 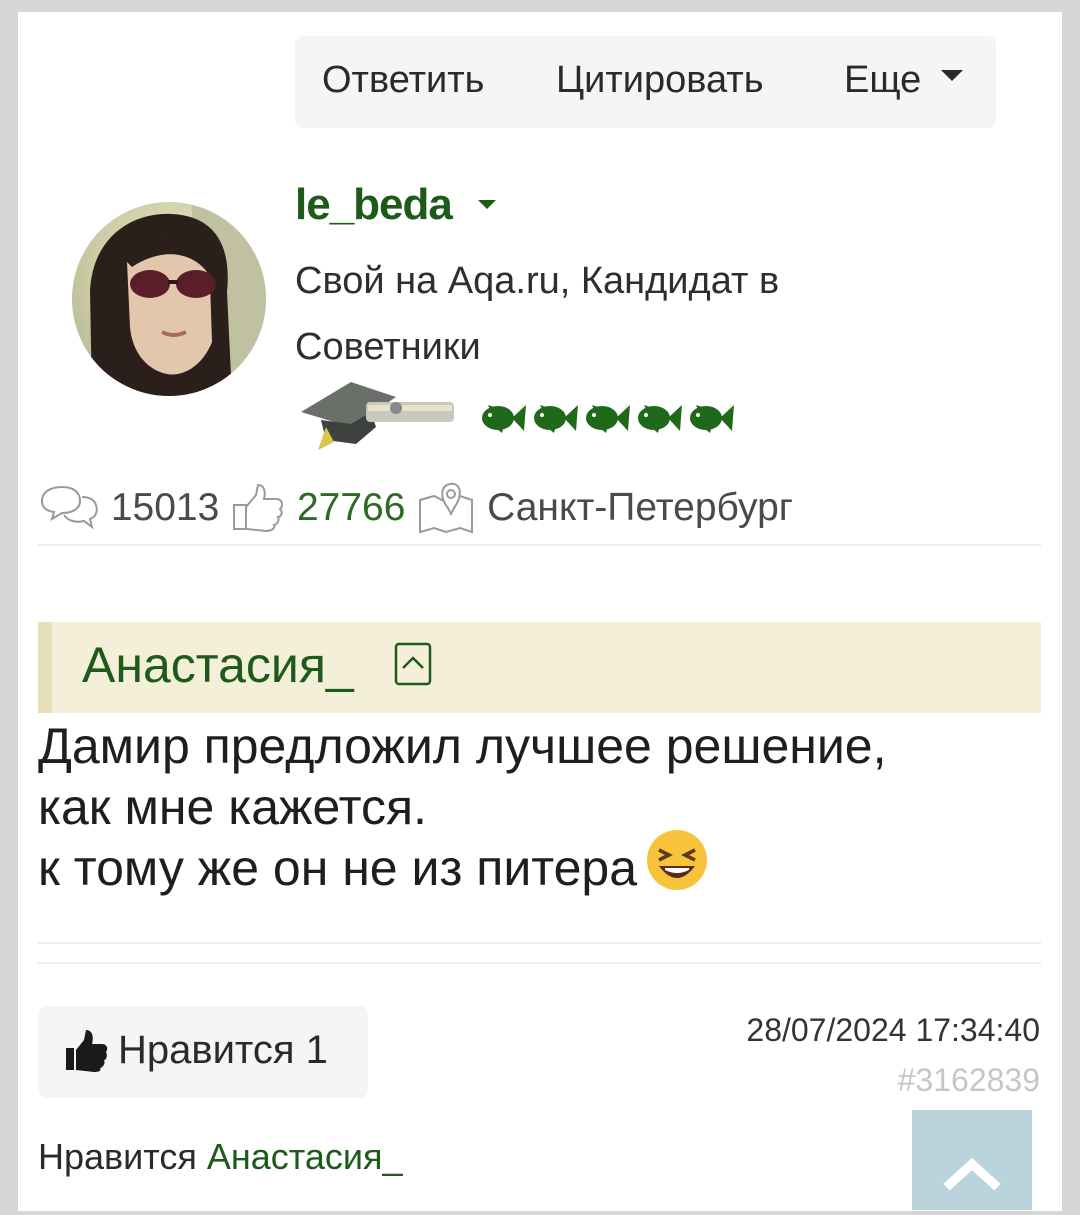 I want to click on graduate-badge-icon, so click(x=376, y=414).